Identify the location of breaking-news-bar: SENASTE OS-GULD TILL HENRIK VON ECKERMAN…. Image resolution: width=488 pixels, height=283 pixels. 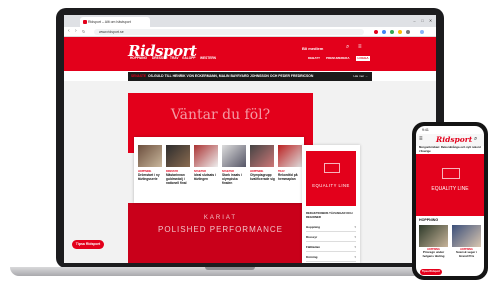
(250, 76).